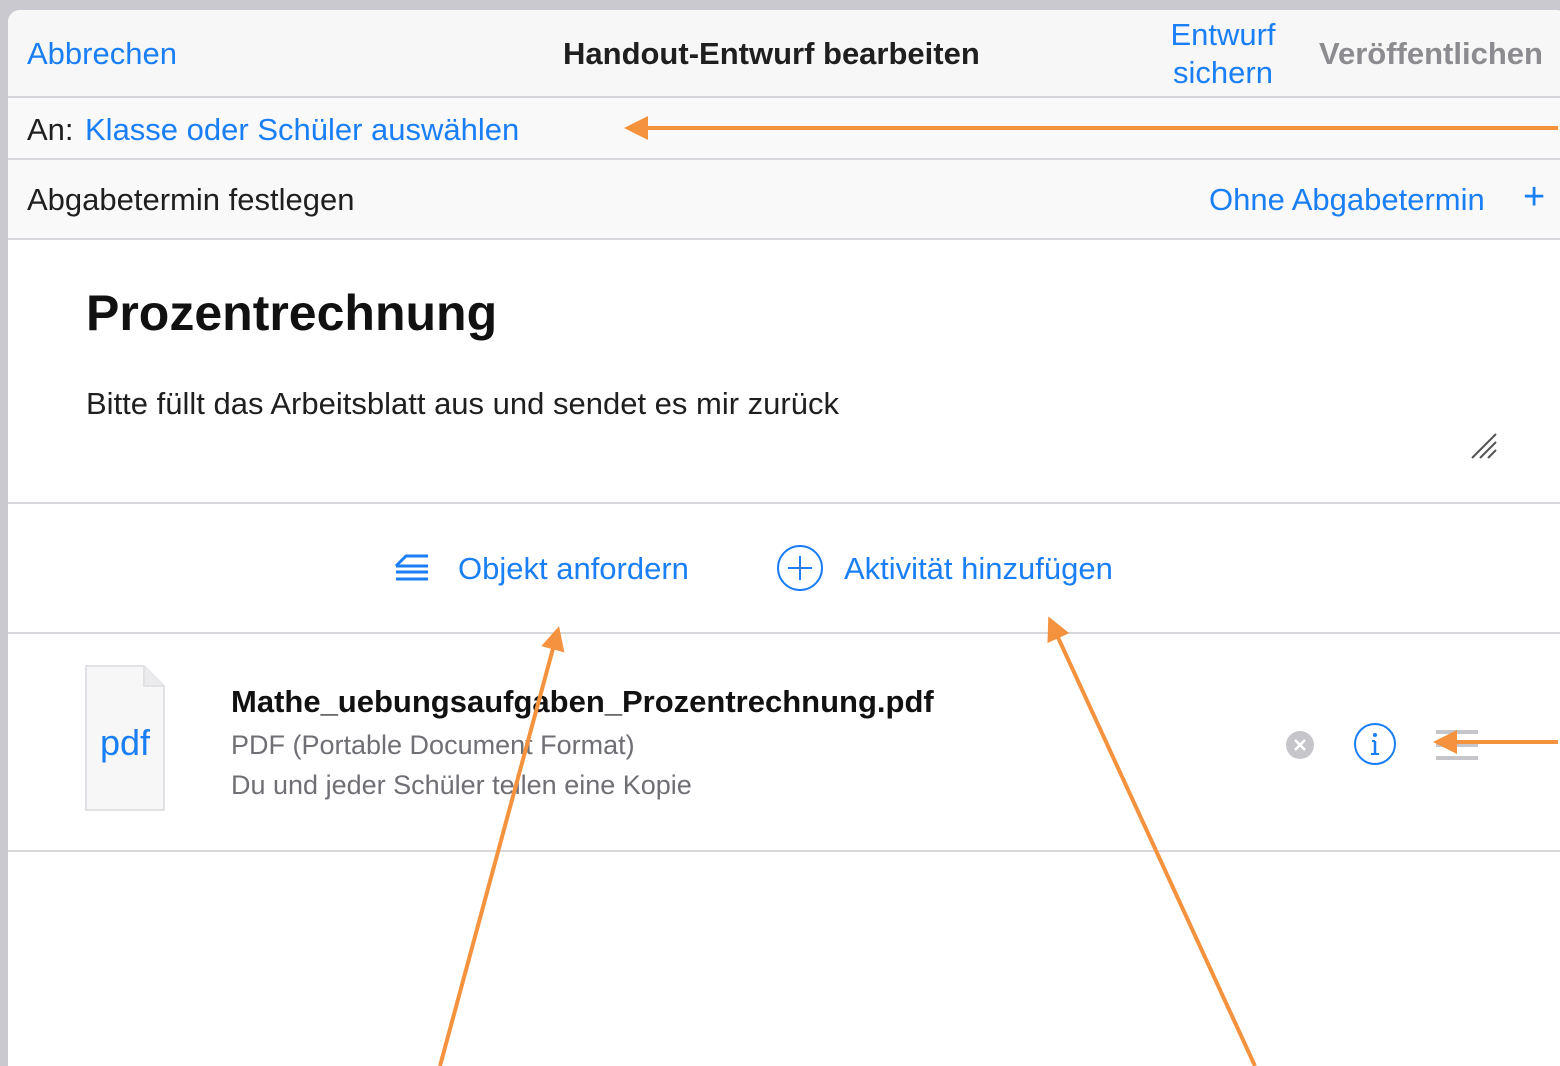  I want to click on resize-handle-icon, so click(1483, 445).